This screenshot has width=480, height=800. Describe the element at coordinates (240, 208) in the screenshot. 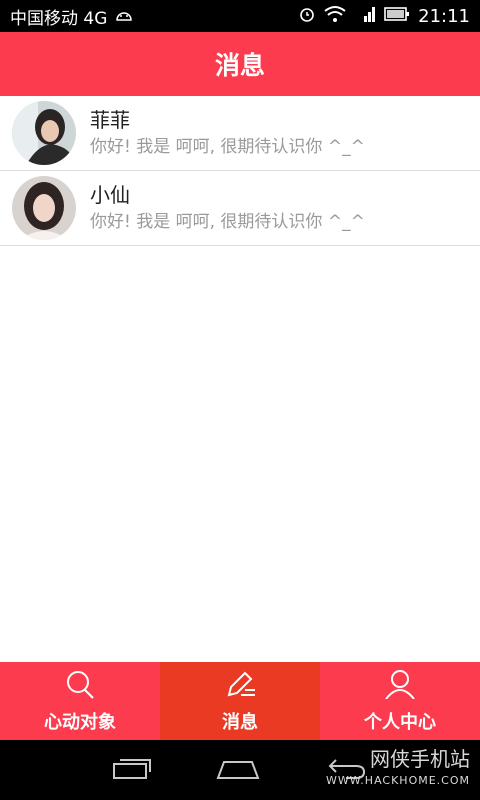

I see `message-item-xiaoxian: 小仙 你好! 我是 呵呵, 很期待认识你 ^_^` at that location.